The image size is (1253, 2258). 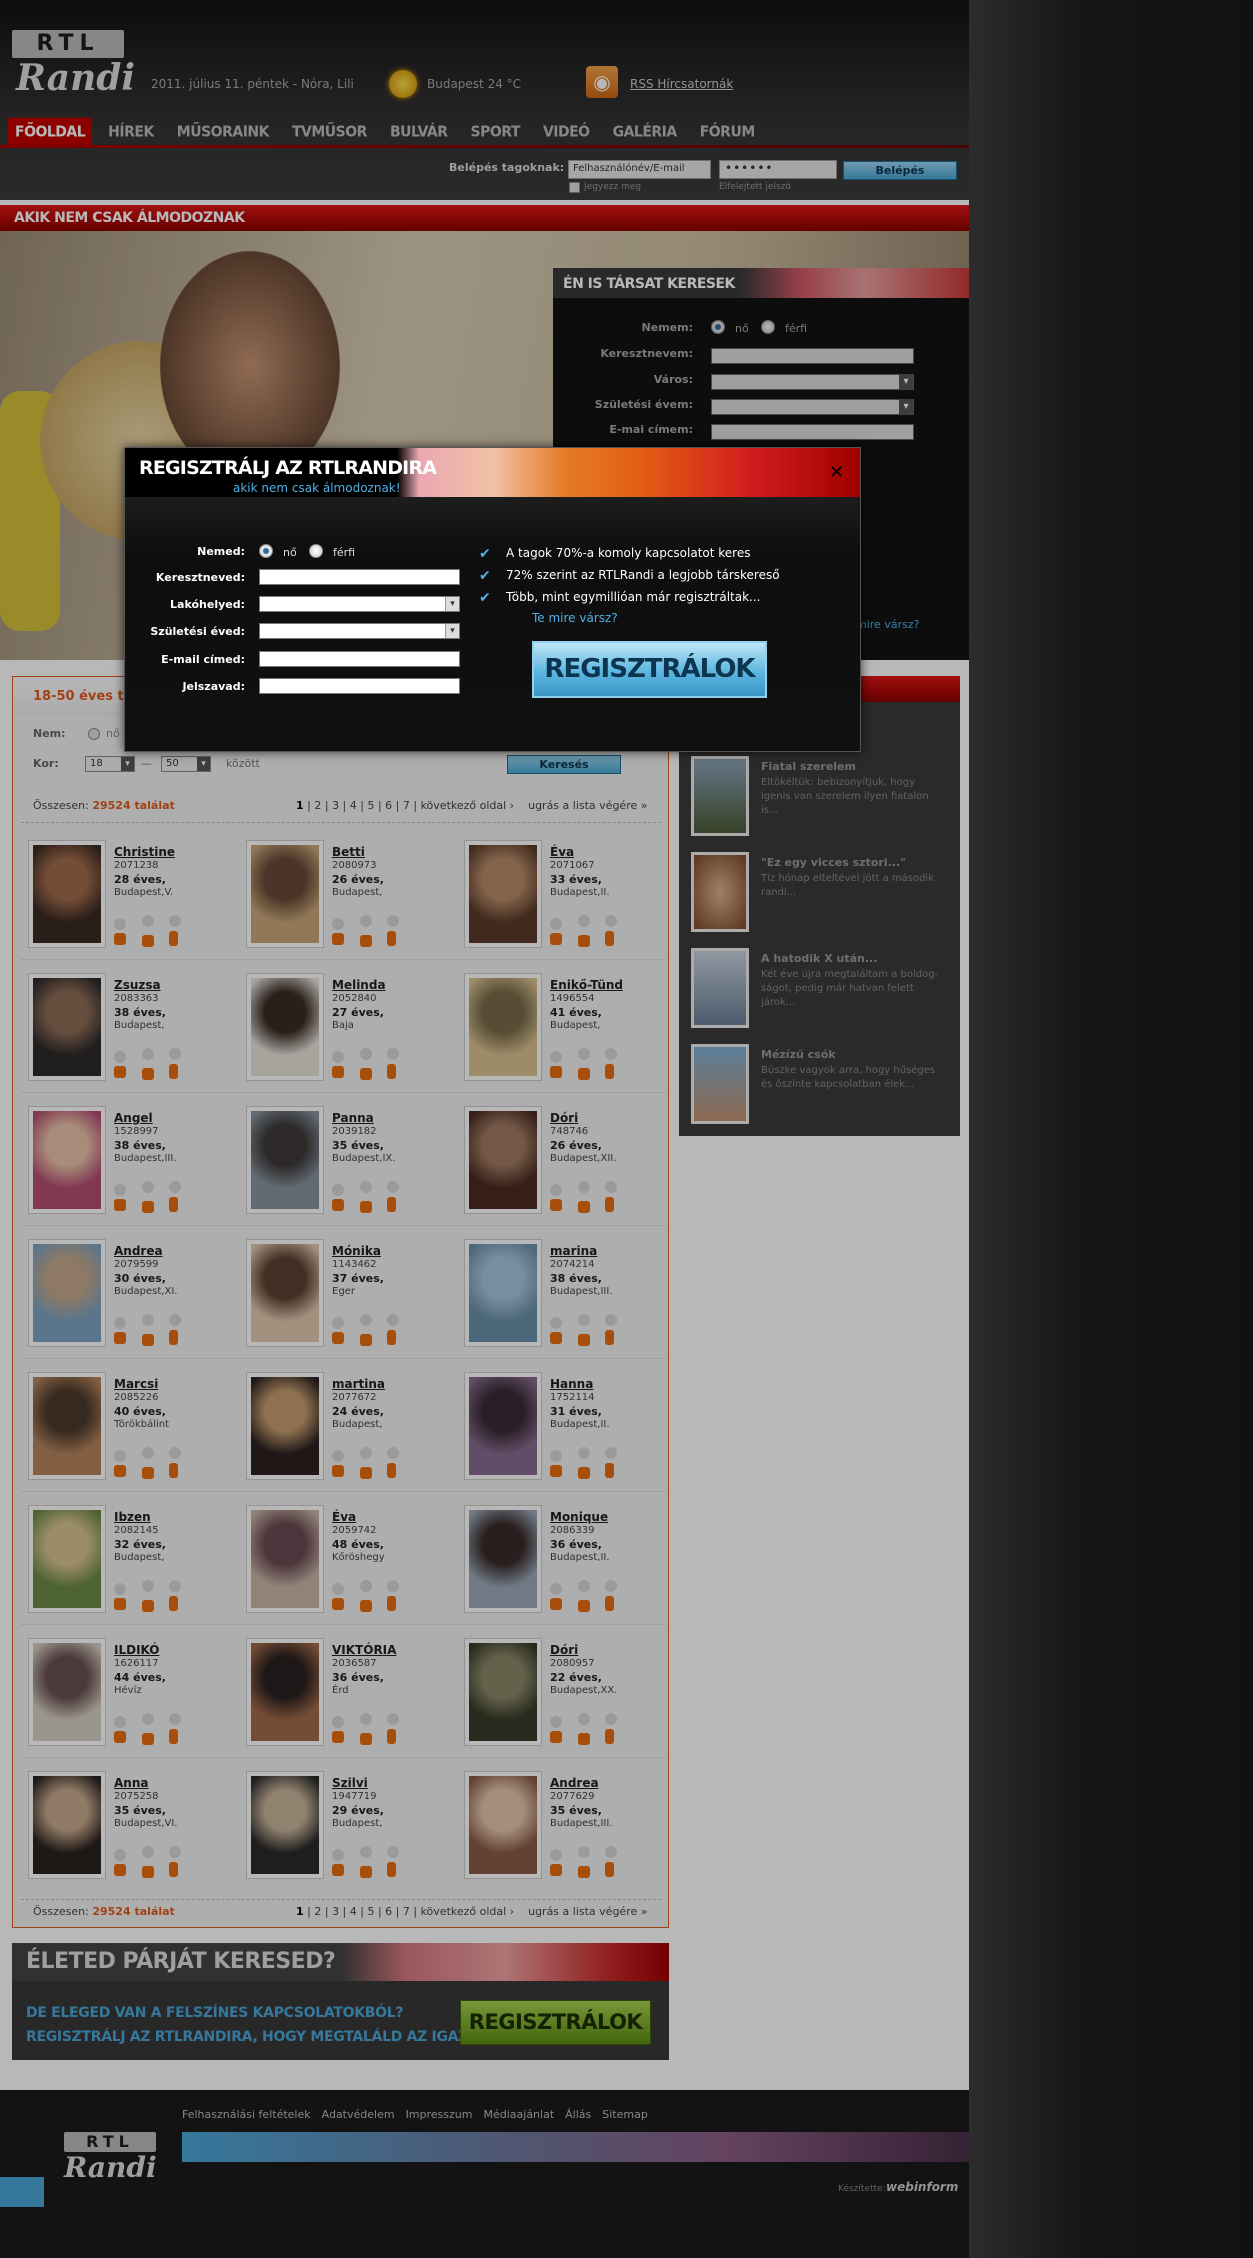 I want to click on modal-gender-male-radio, so click(x=316, y=551).